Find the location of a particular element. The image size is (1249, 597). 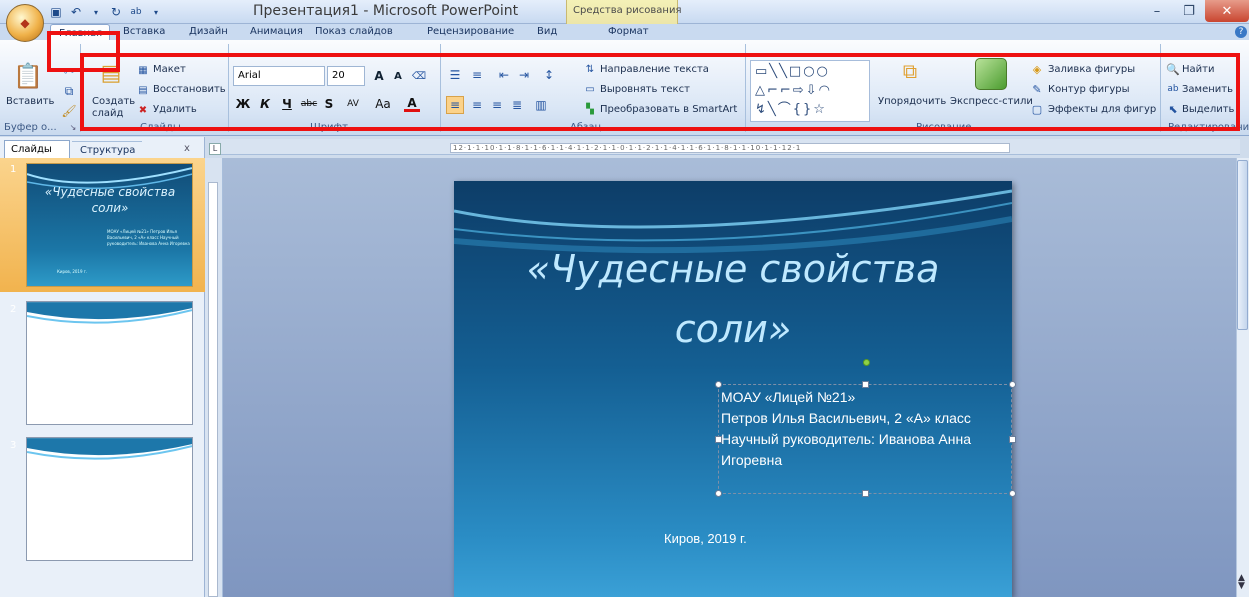

pane-tab-slides: Слайды is located at coordinates (37, 149).